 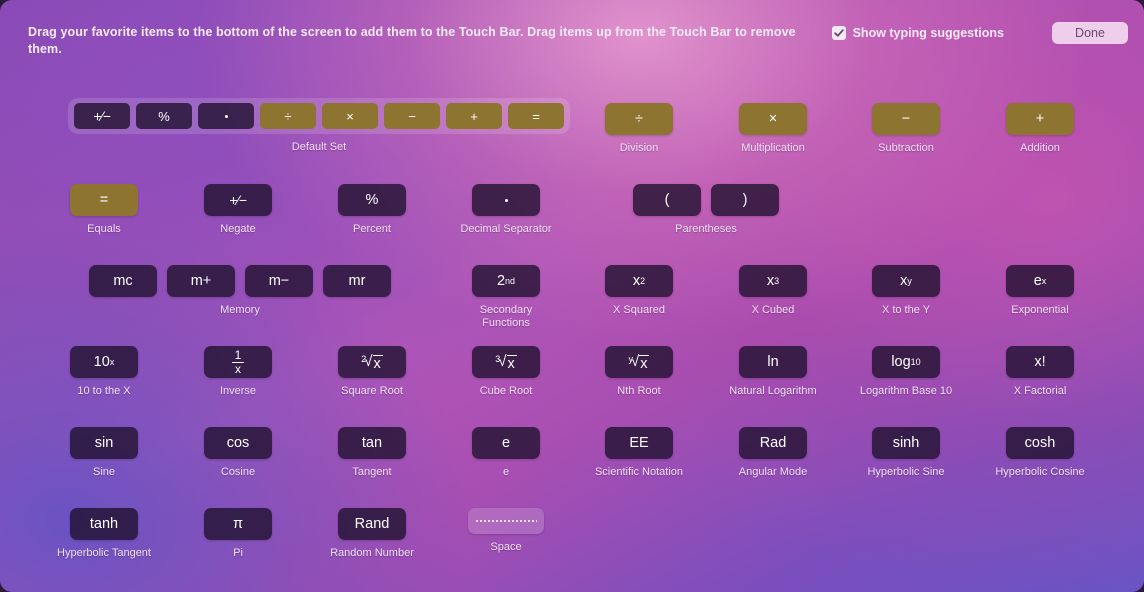 What do you see at coordinates (201, 281) in the screenshot?
I see `memory-add-button: m+` at bounding box center [201, 281].